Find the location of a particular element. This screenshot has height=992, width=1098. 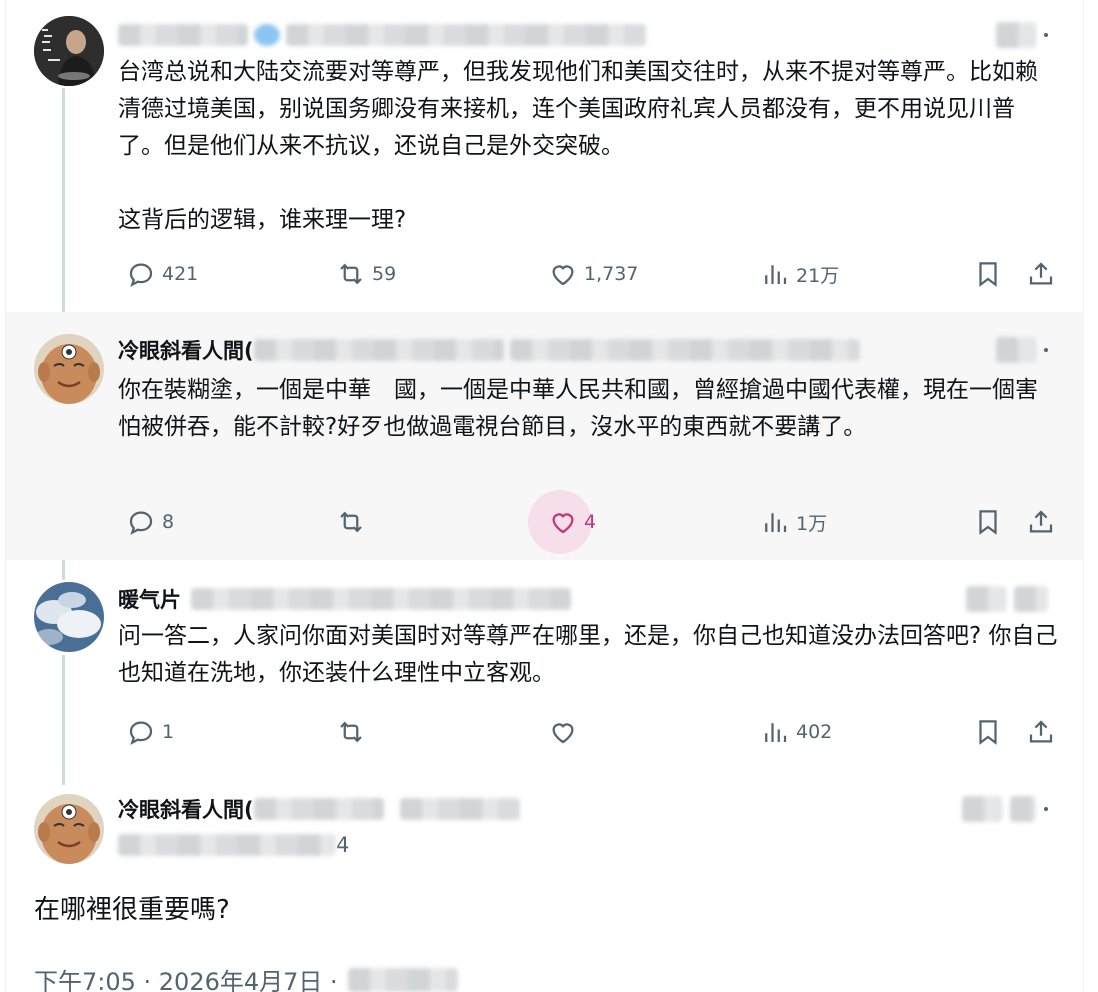

views-button: 1万 is located at coordinates (793, 522).